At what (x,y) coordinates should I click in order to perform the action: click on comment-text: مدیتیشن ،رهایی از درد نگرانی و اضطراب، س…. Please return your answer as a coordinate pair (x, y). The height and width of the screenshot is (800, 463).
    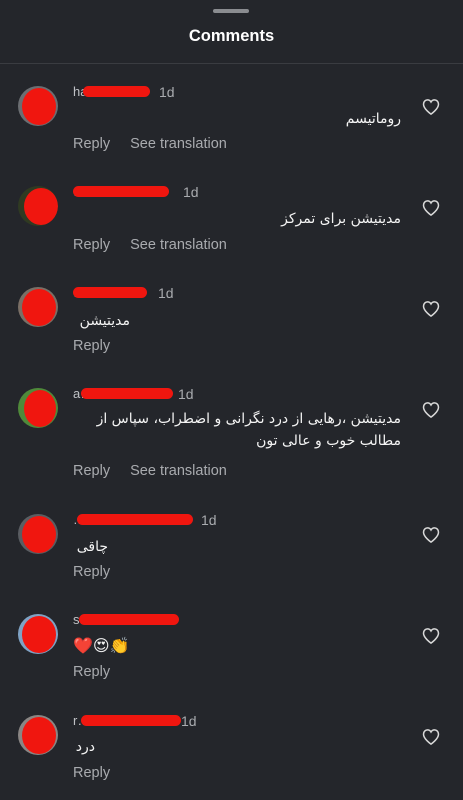
    Looking at the image, I should click on (248, 430).